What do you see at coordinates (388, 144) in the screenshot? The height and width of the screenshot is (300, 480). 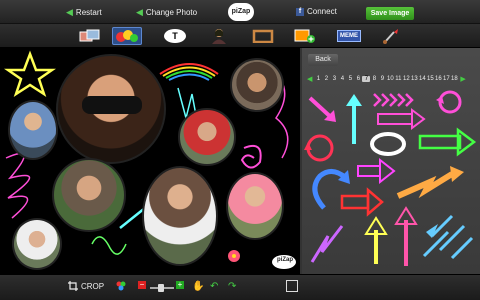 I see `neon-loop-white-icon` at bounding box center [388, 144].